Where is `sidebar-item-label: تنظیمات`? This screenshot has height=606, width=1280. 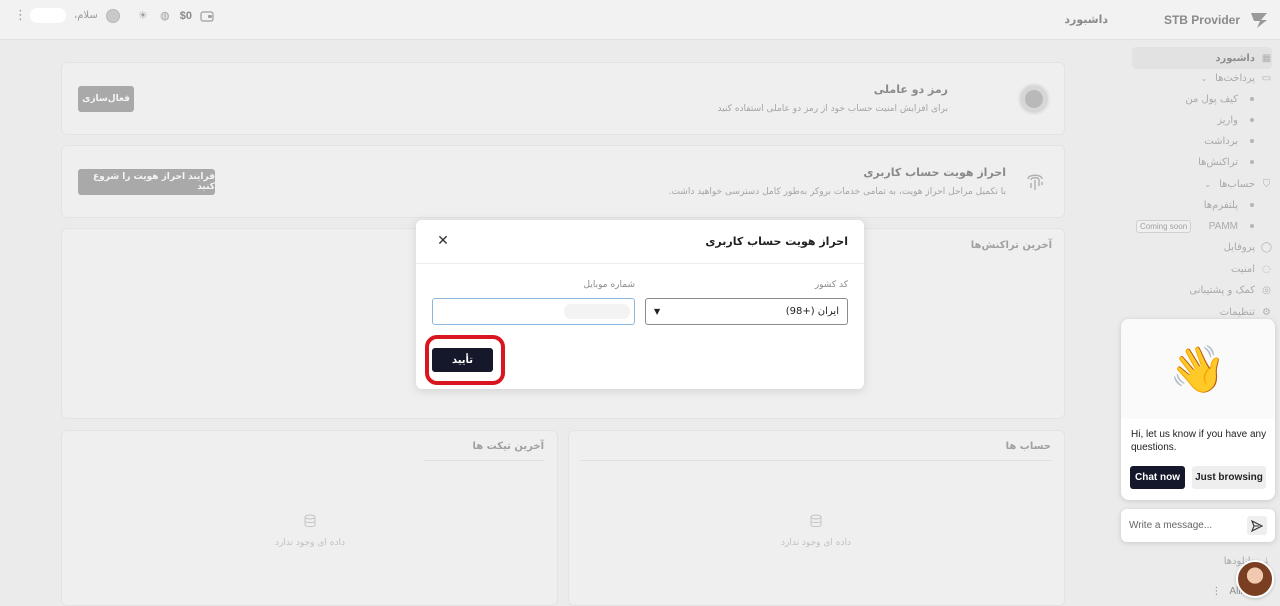
sidebar-item-label: تنظیمات is located at coordinates (1237, 312).